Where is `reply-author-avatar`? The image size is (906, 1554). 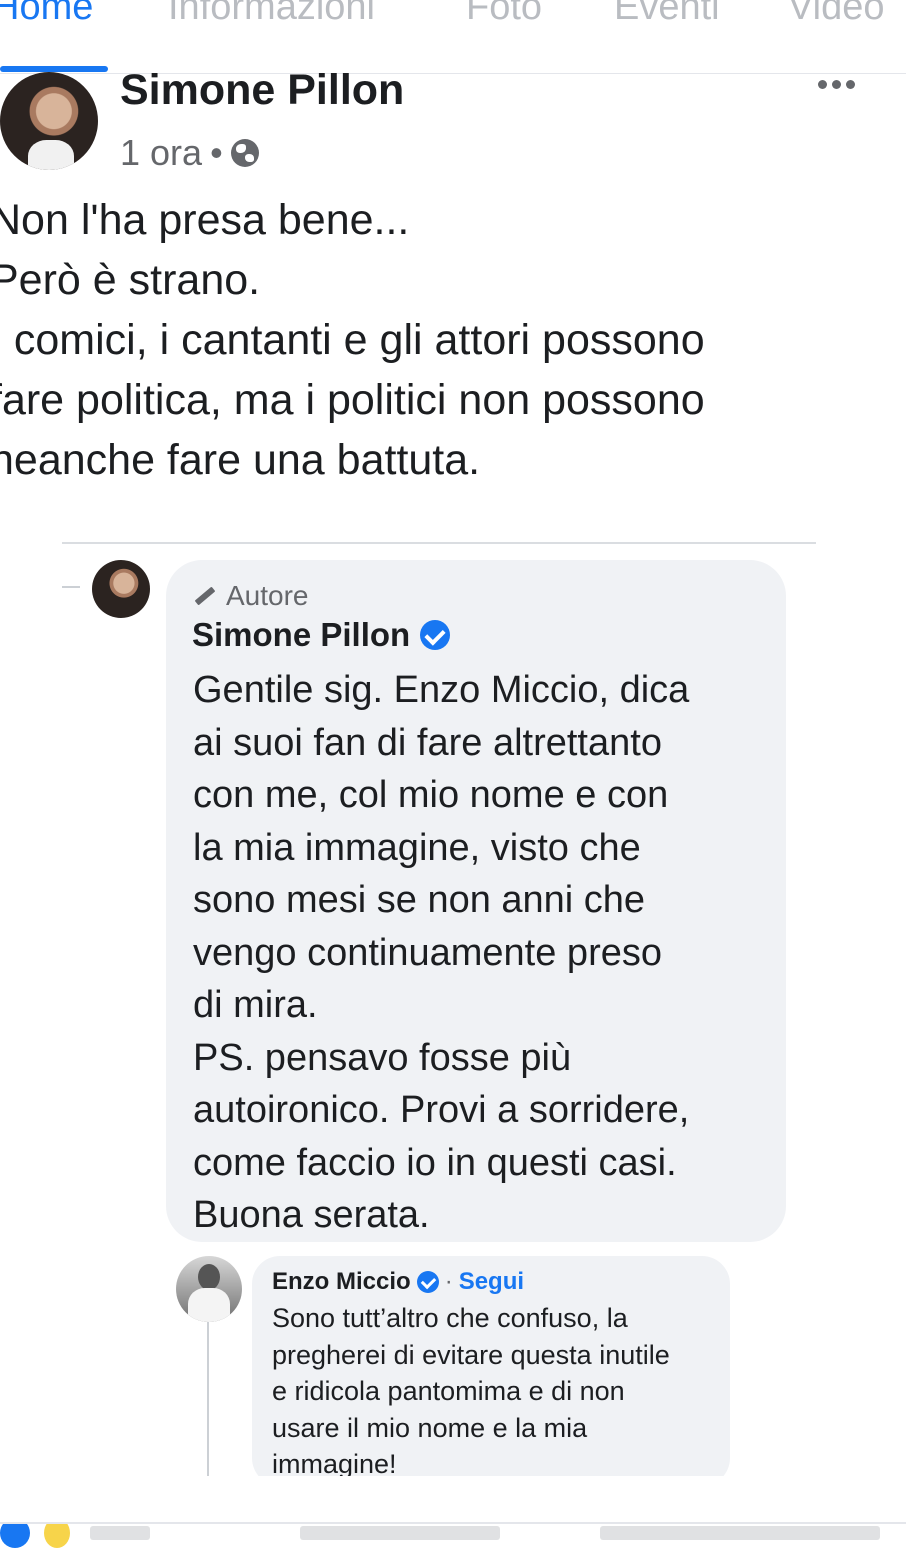
reply-author-avatar is located at coordinates (209, 1289).